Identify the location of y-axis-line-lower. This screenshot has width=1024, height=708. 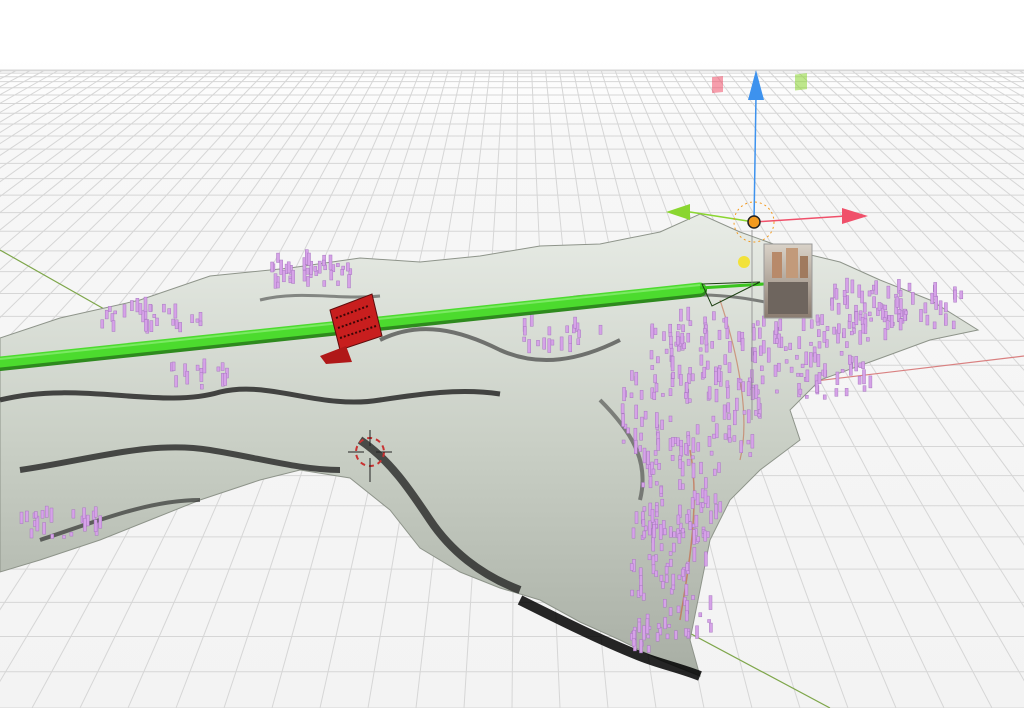
(755, 667).